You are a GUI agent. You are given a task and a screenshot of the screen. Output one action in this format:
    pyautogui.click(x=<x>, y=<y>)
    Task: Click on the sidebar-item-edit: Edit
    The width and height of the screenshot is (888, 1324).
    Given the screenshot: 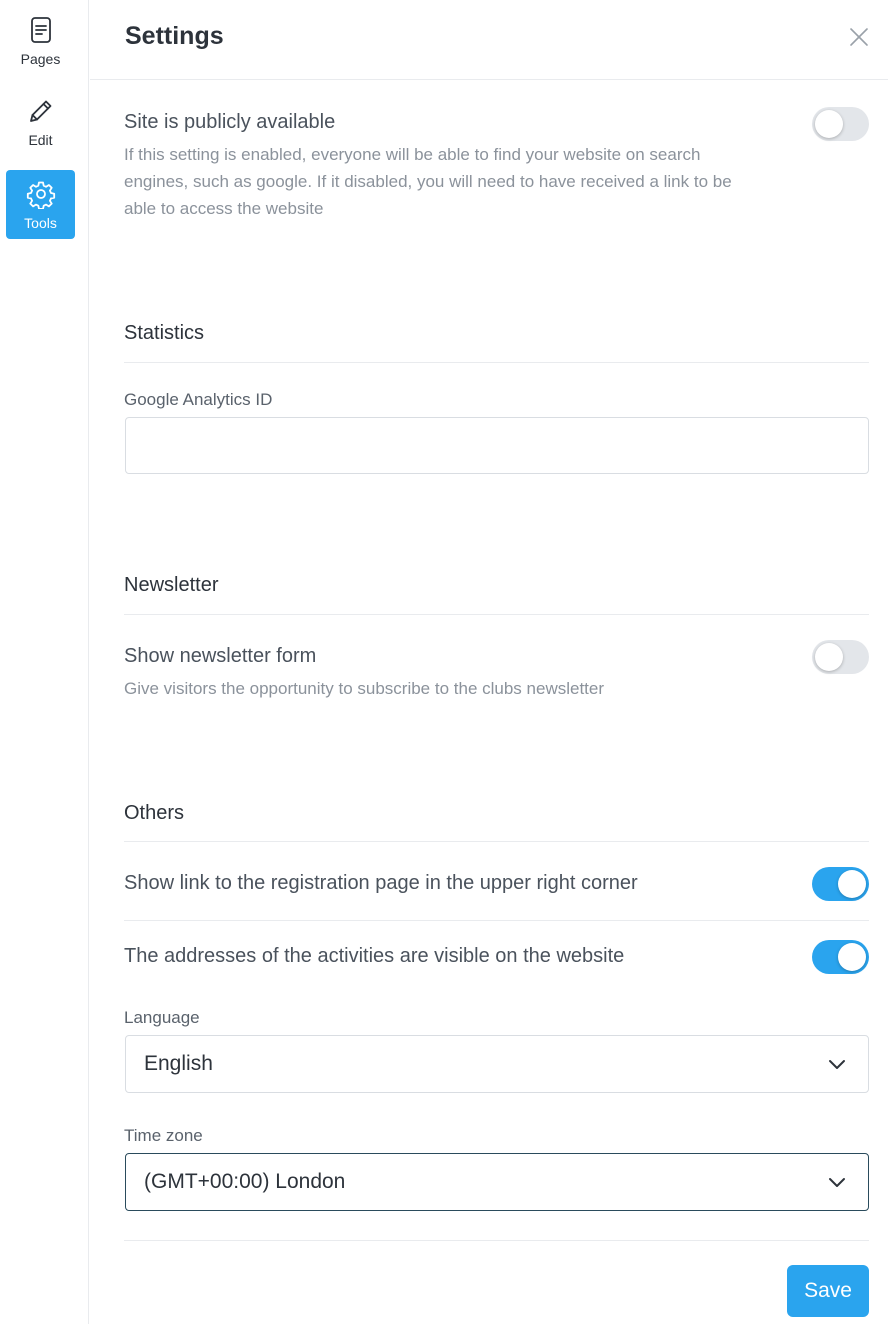 What is the action you would take?
    pyautogui.click(x=40, y=121)
    